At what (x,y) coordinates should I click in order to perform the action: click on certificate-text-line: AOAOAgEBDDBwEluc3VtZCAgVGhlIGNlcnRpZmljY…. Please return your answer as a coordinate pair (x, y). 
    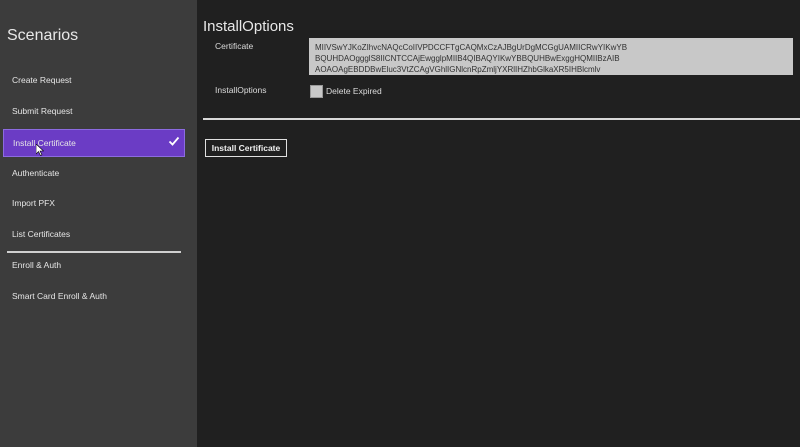
    Looking at the image, I should click on (458, 69).